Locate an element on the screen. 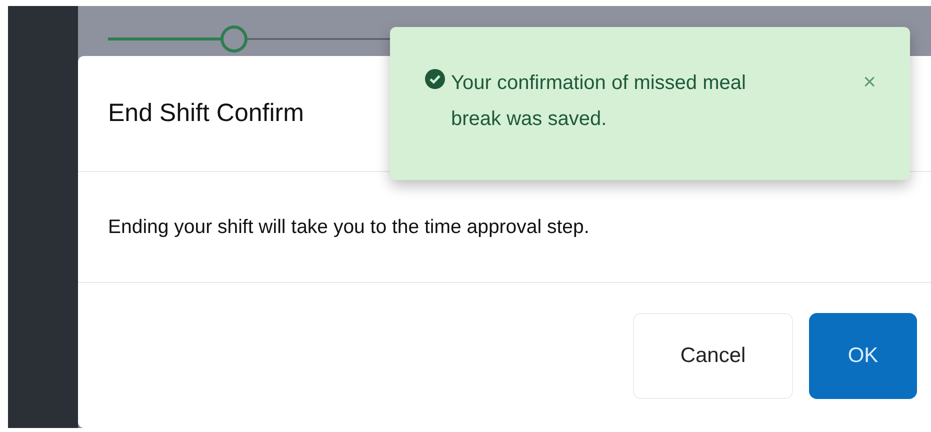 The width and height of the screenshot is (931, 432). cancel-button: Cancel is located at coordinates (713, 355).